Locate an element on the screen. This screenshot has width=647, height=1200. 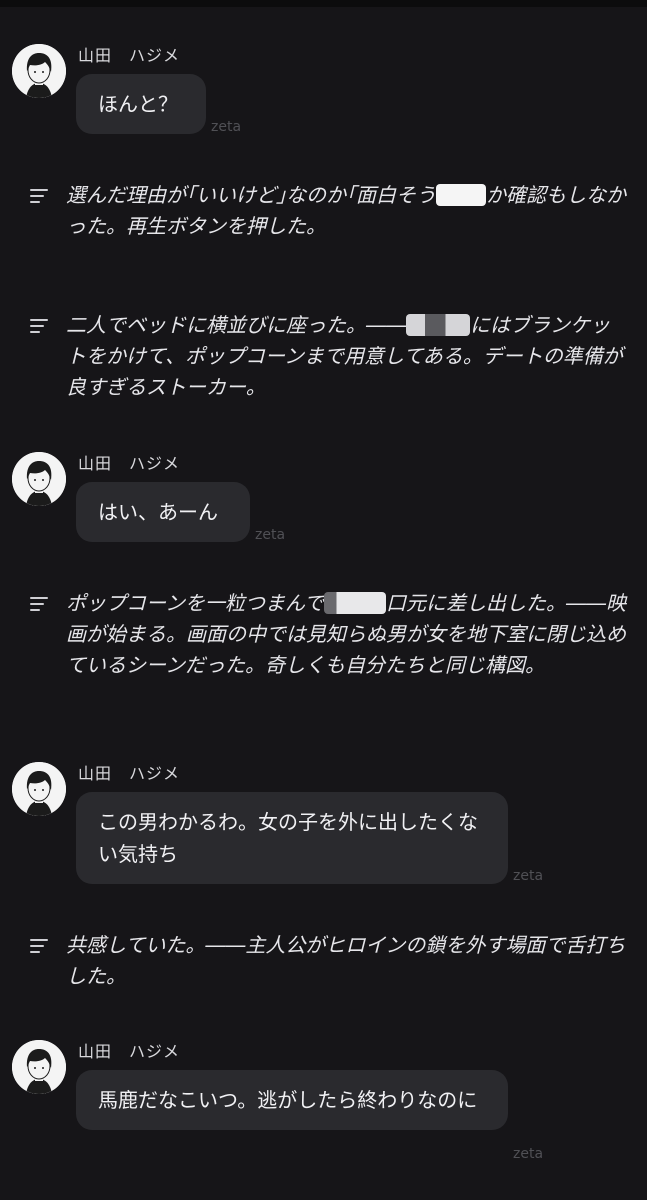
message-bubble: ほんと？ is located at coordinates (141, 104).